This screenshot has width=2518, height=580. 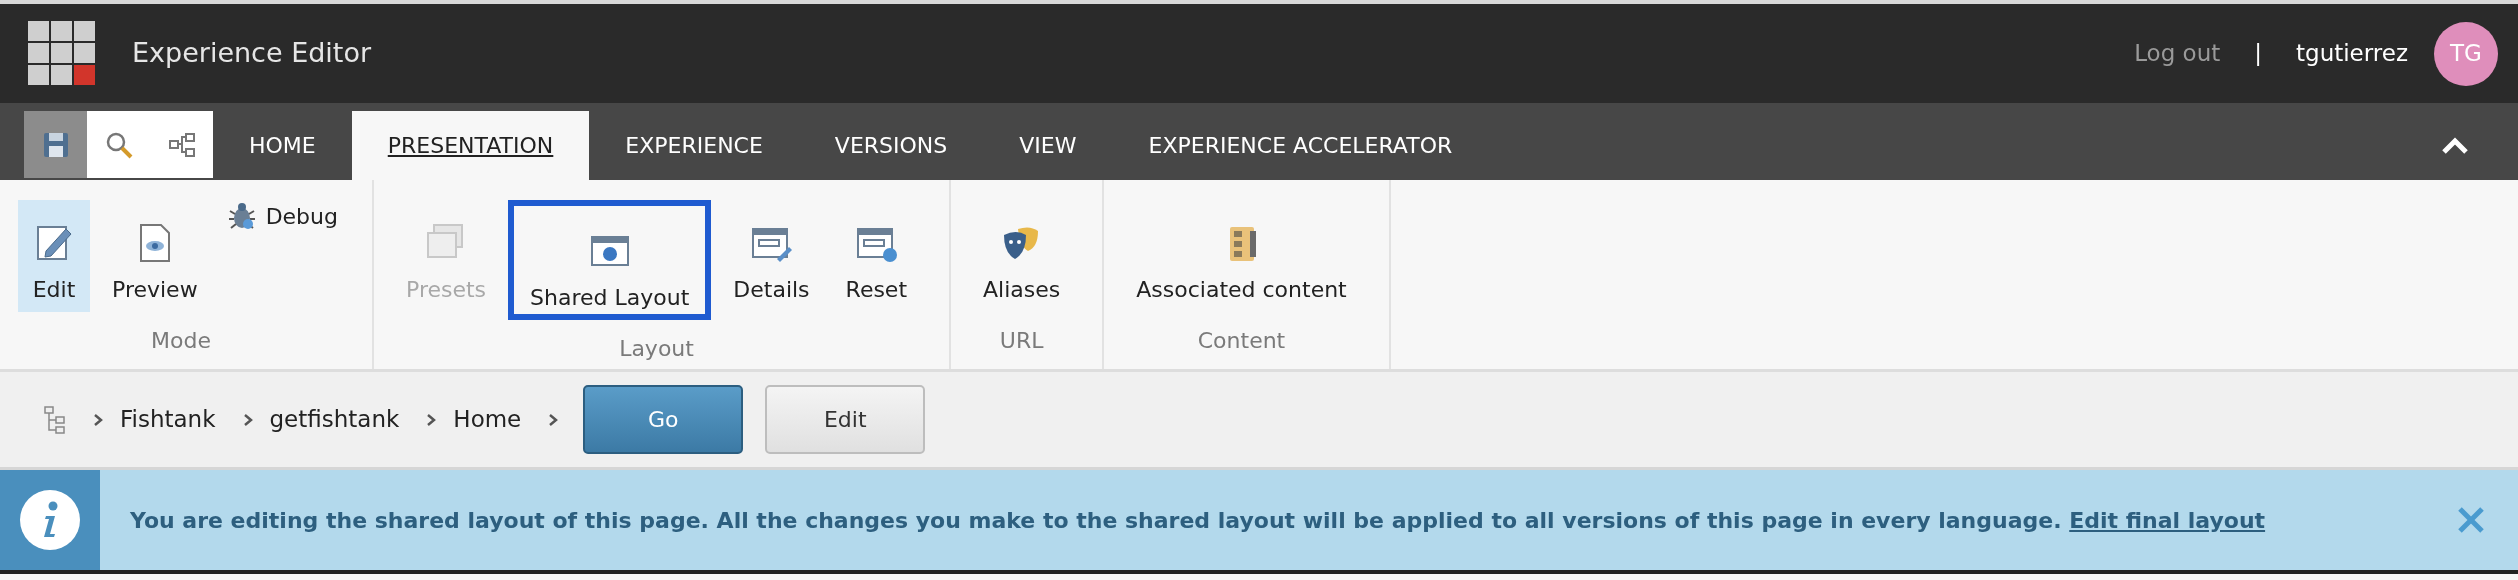 I want to click on ribbon-tab: HOME, so click(x=282, y=145).